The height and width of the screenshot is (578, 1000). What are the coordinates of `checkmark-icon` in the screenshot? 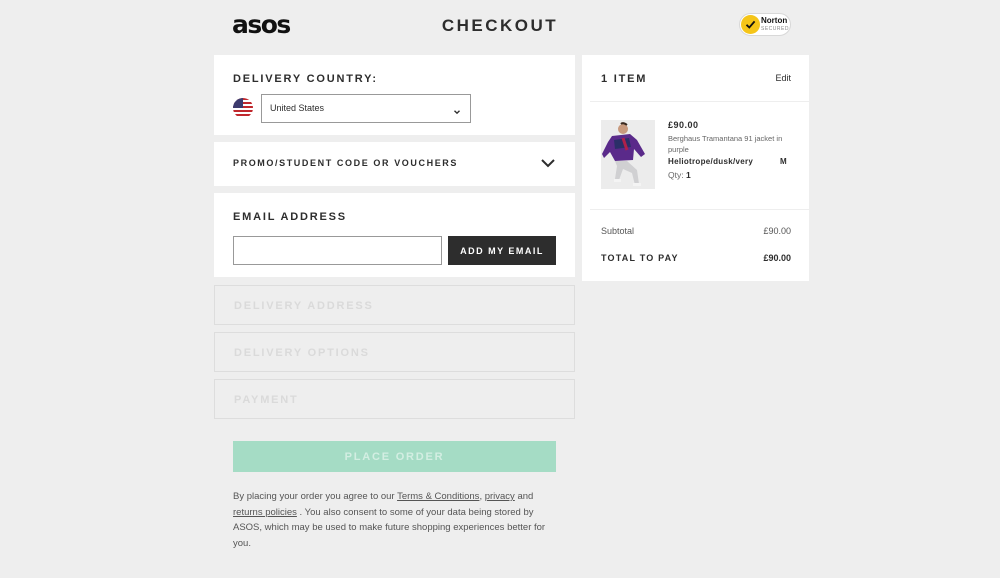 It's located at (750, 24).